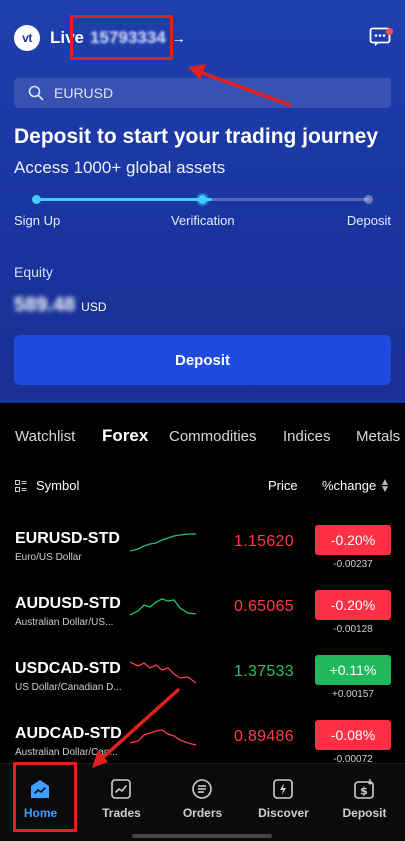  I want to click on trades-chart-icon, so click(121, 789).